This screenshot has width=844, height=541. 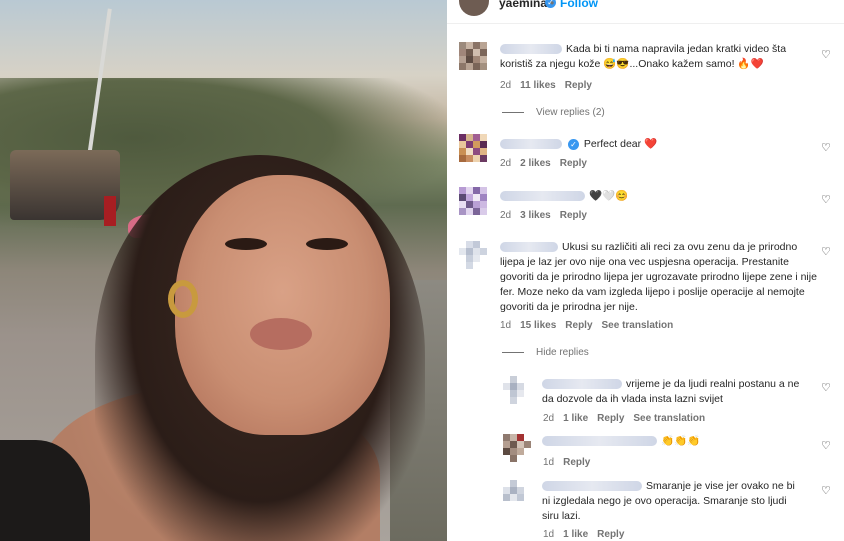 I want to click on comment-likes: 2 likes, so click(x=535, y=163).